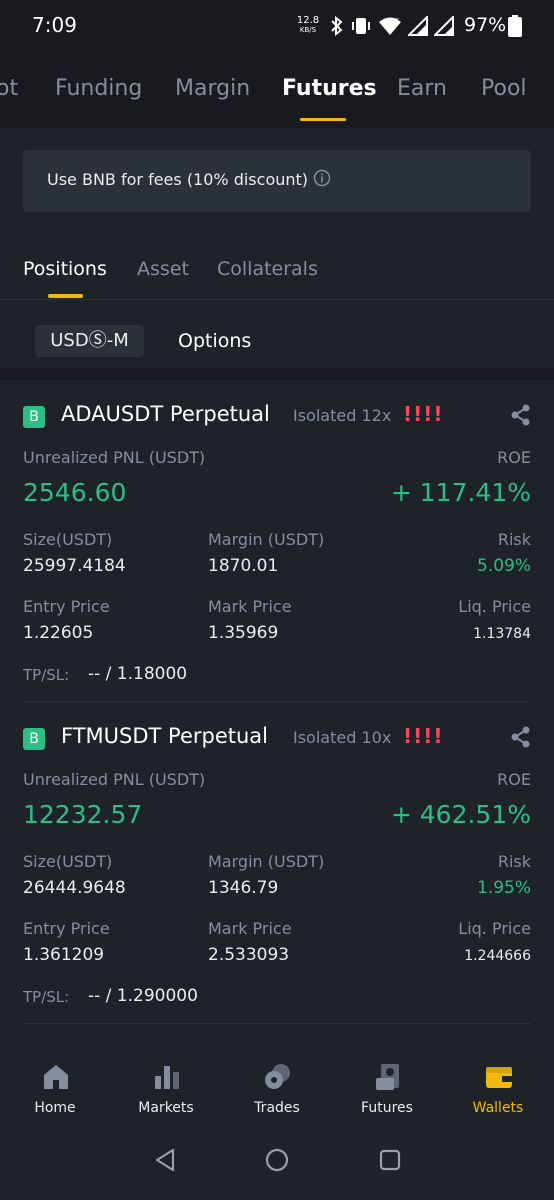 The height and width of the screenshot is (1200, 554). What do you see at coordinates (55, 1108) in the screenshot?
I see `nav-home-label: Home` at bounding box center [55, 1108].